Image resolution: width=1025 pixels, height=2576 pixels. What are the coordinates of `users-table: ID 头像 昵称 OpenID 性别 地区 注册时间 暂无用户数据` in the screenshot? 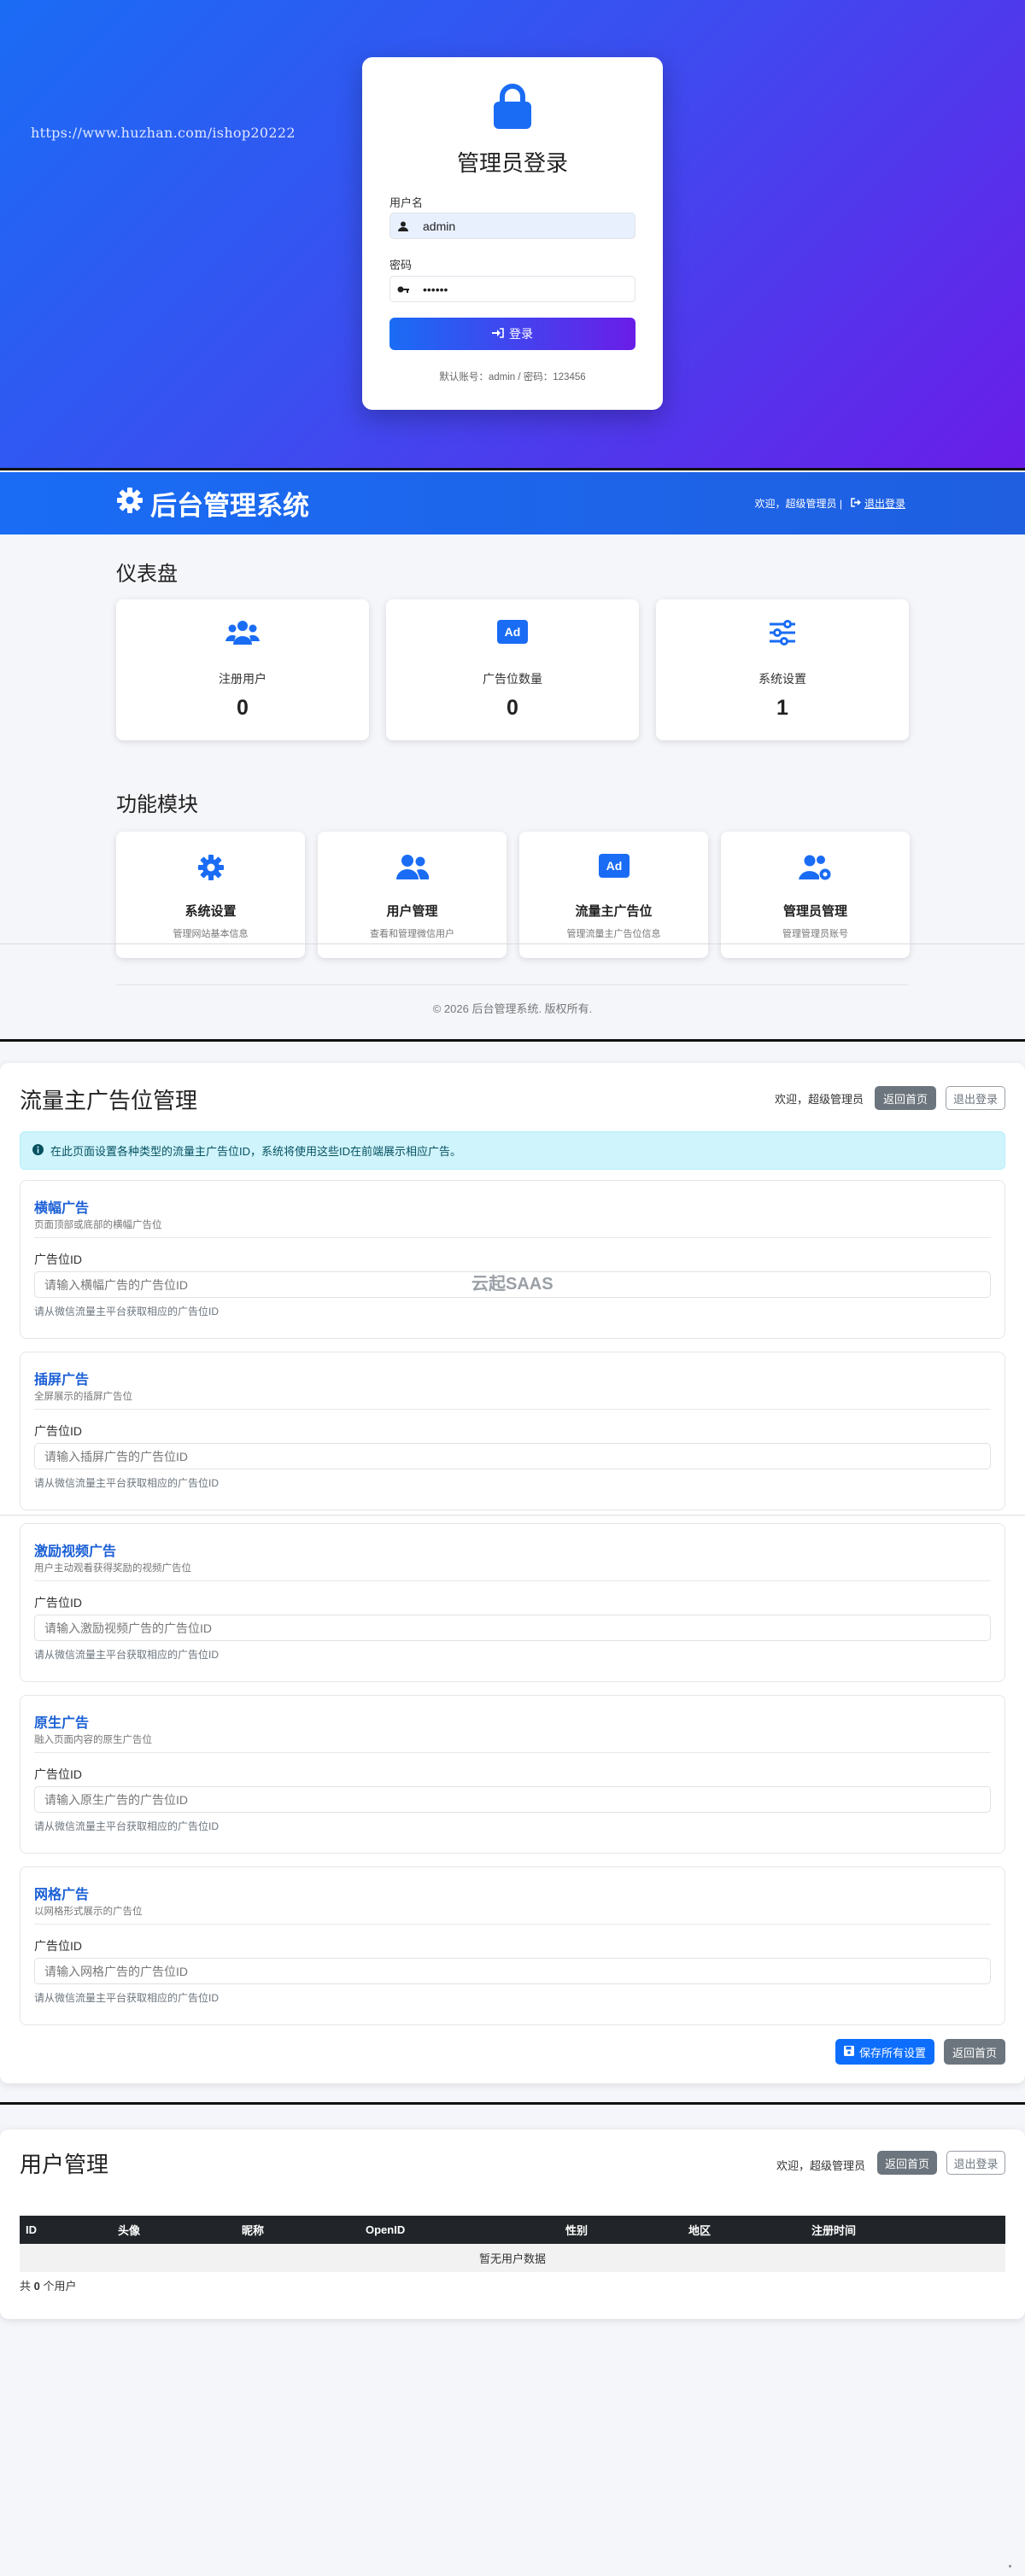 It's located at (512, 2244).